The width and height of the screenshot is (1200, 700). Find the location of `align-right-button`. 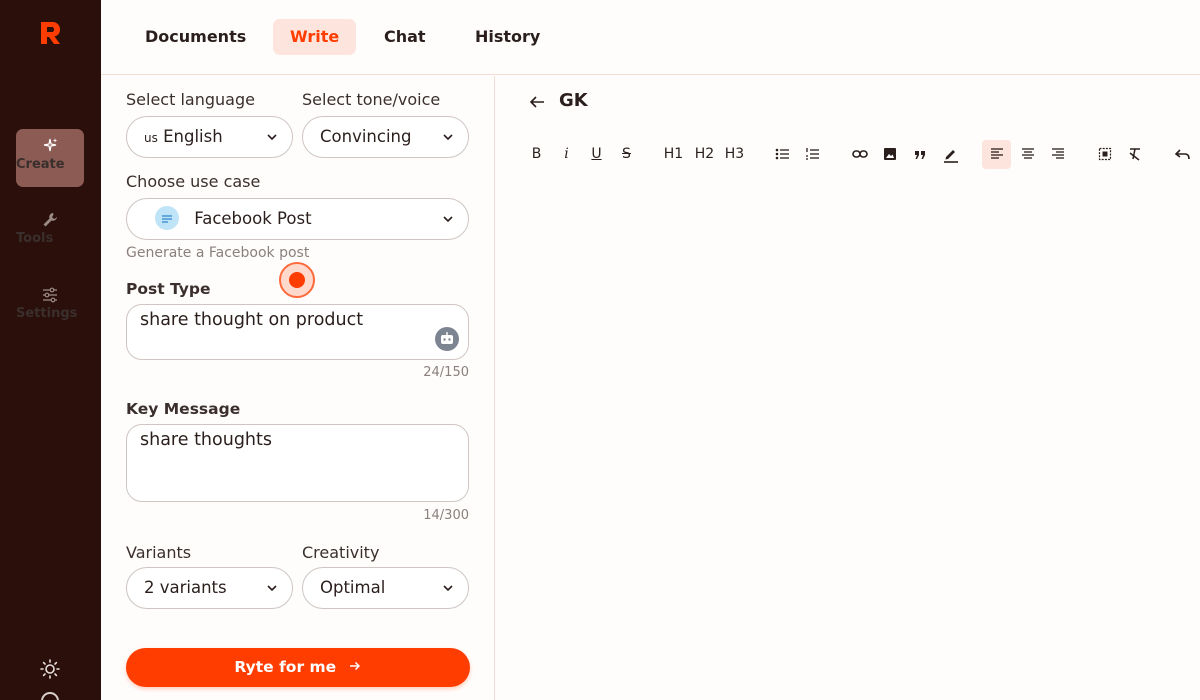

align-right-button is located at coordinates (1057, 154).